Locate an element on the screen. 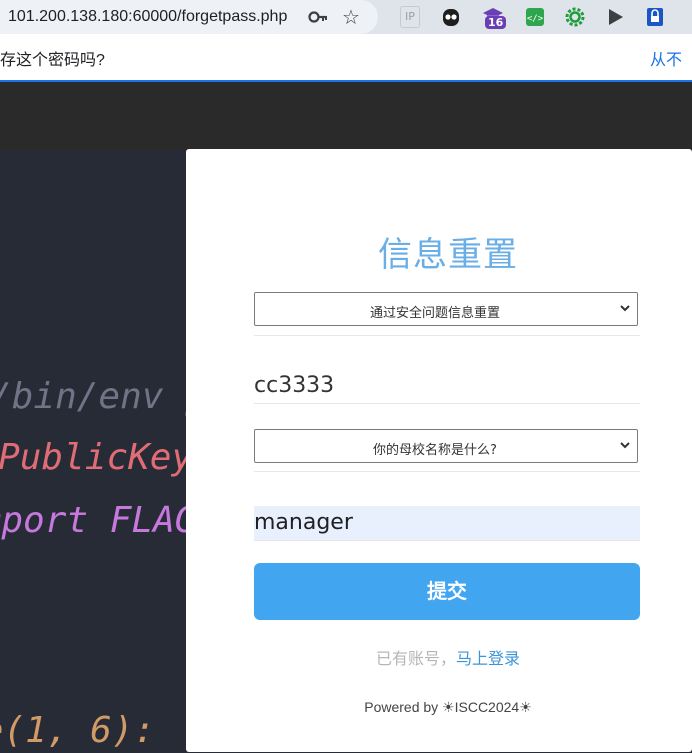  login-link: 马上登录 is located at coordinates (488, 658).